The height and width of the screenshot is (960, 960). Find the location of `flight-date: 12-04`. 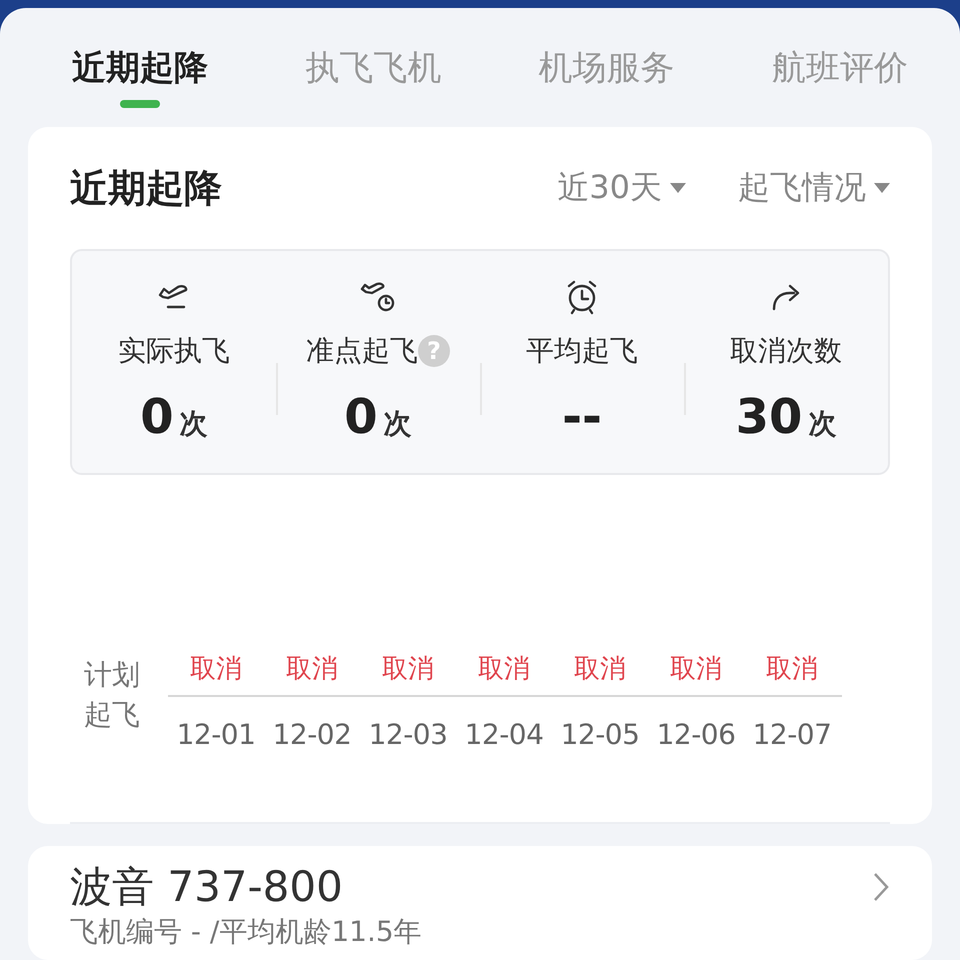

flight-date: 12-04 is located at coordinates (504, 735).